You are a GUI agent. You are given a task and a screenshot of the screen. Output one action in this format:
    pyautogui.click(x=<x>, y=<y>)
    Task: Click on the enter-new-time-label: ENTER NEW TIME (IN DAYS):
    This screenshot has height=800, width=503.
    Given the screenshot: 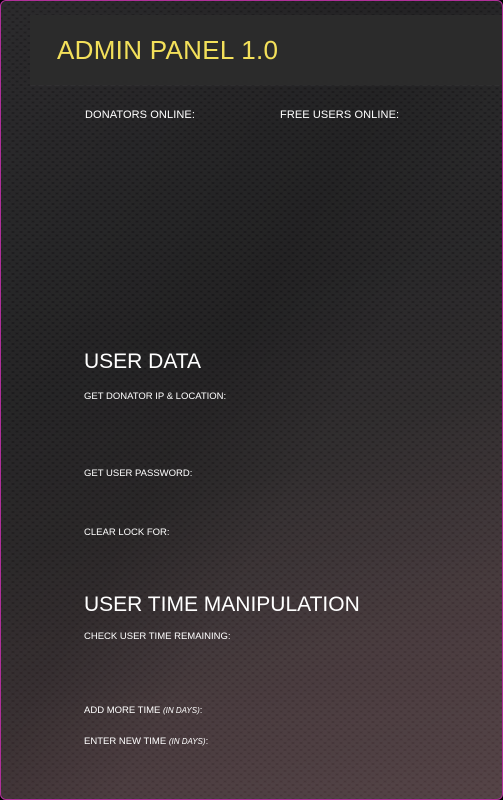 What is the action you would take?
    pyautogui.click(x=146, y=741)
    